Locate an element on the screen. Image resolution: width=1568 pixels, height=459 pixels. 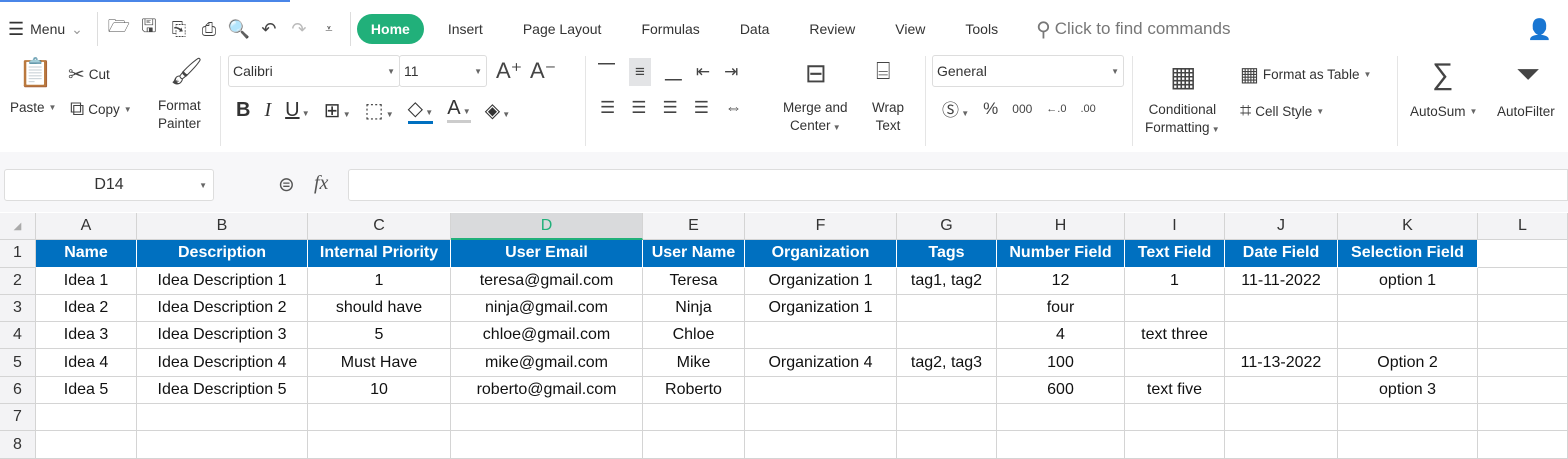
eraser-icon: ◈ ▼ is located at coordinates (498, 110).